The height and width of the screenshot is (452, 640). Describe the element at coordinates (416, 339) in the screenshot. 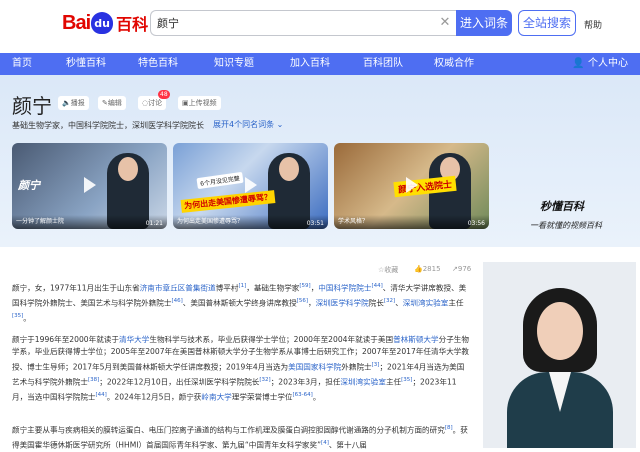

I see `link-princeton: 普林斯顿大学` at that location.